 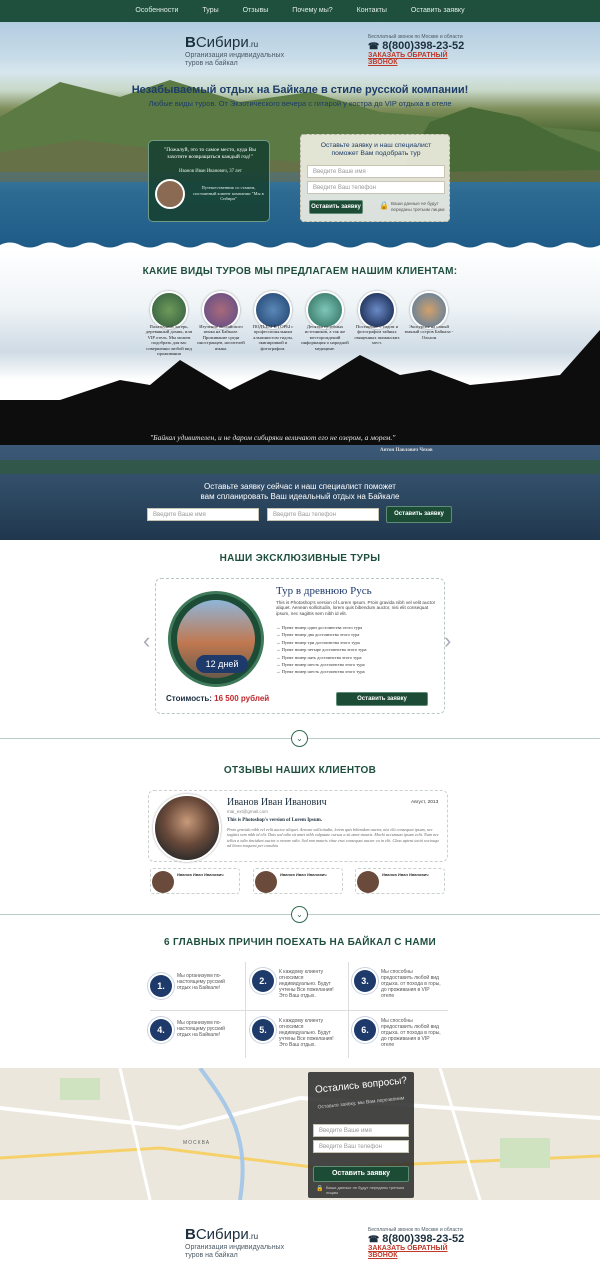 I want to click on testimonial-avatar, so click(x=170, y=194).